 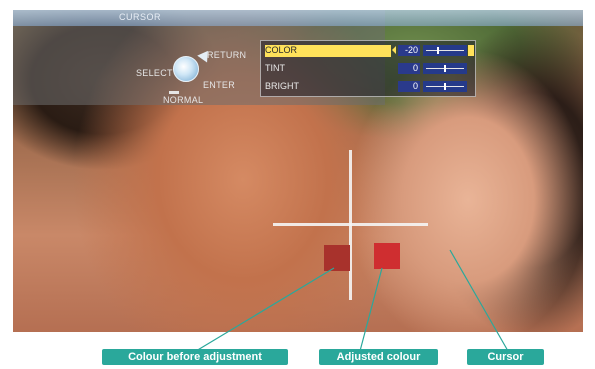 I want to click on callout-line-adjusted, so click(x=371, y=309).